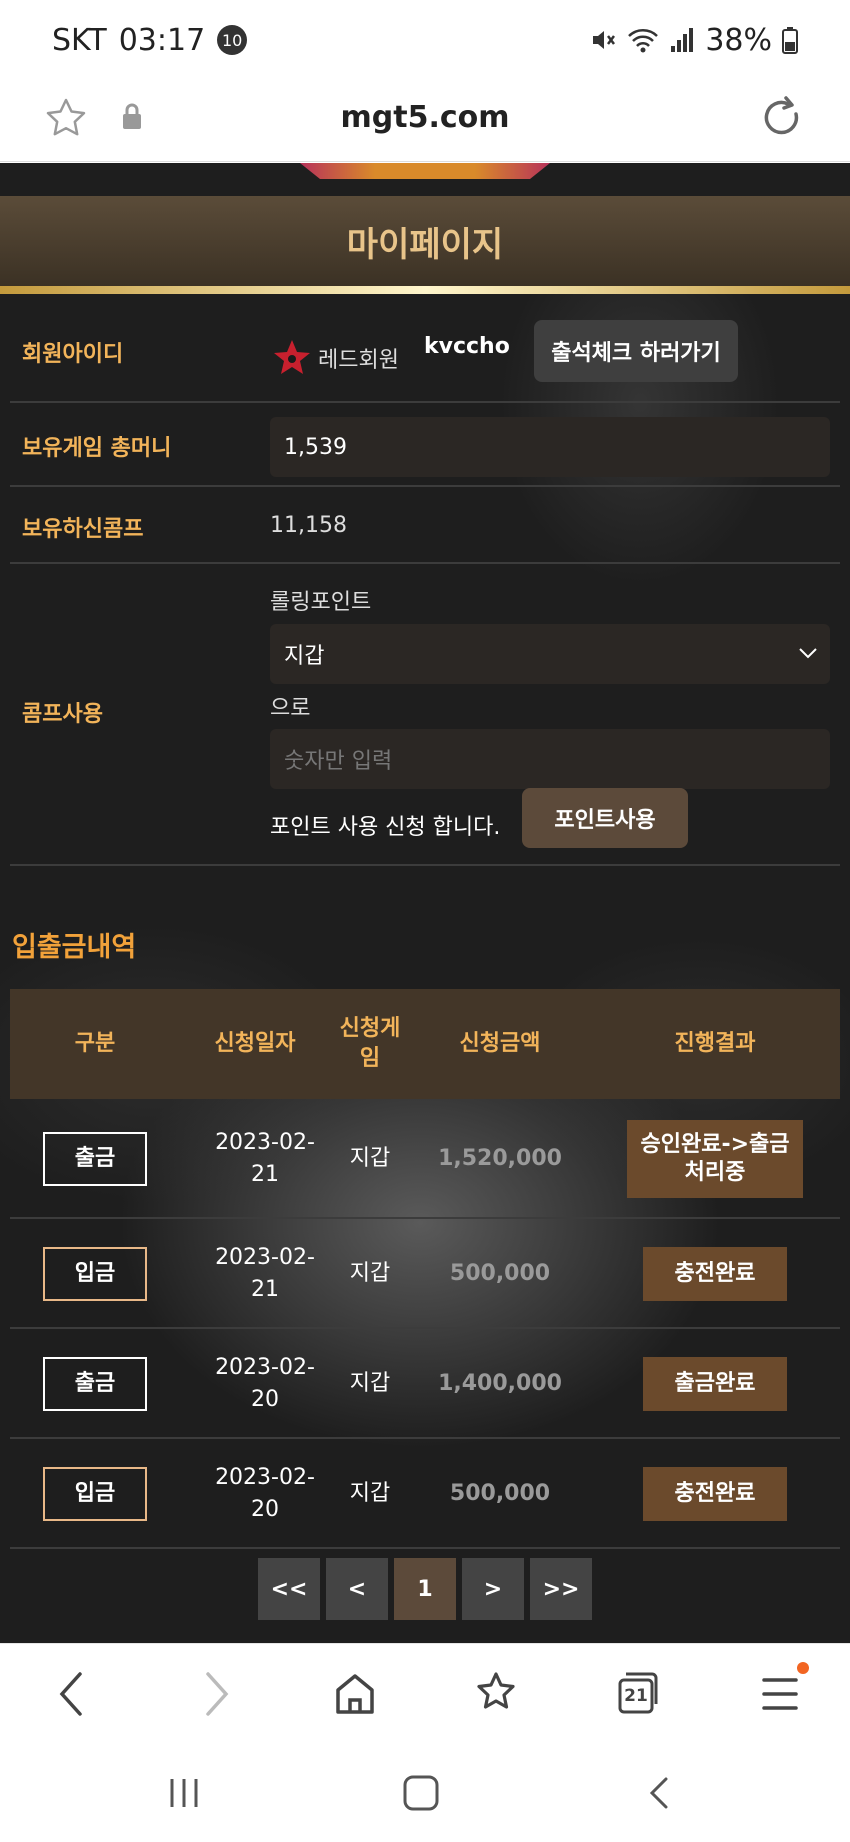 The width and height of the screenshot is (850, 1842). I want to click on reload-icon, so click(782, 118).